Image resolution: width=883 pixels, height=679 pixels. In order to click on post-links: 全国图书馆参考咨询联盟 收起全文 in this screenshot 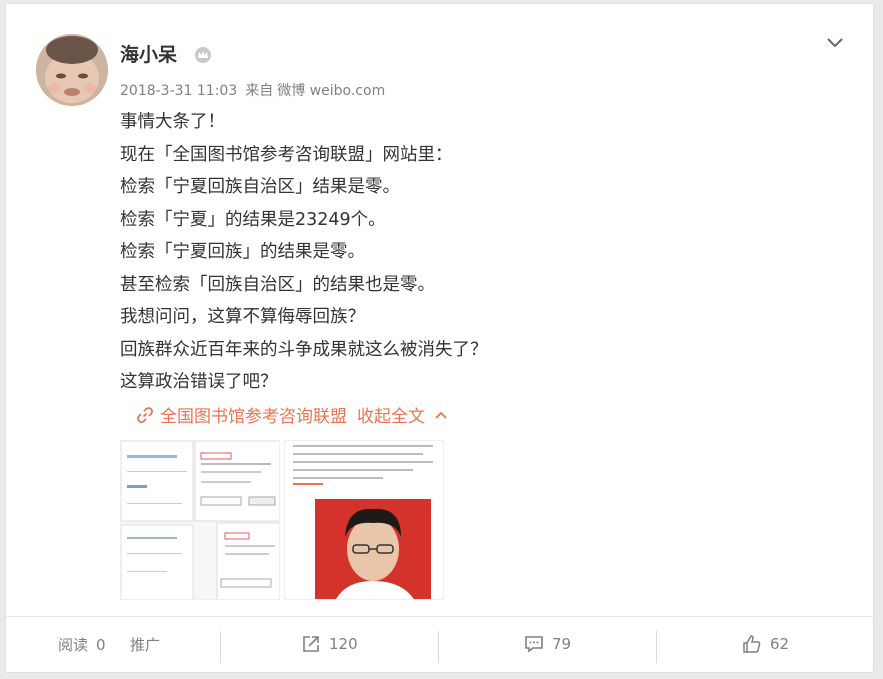, I will do `click(292, 414)`.